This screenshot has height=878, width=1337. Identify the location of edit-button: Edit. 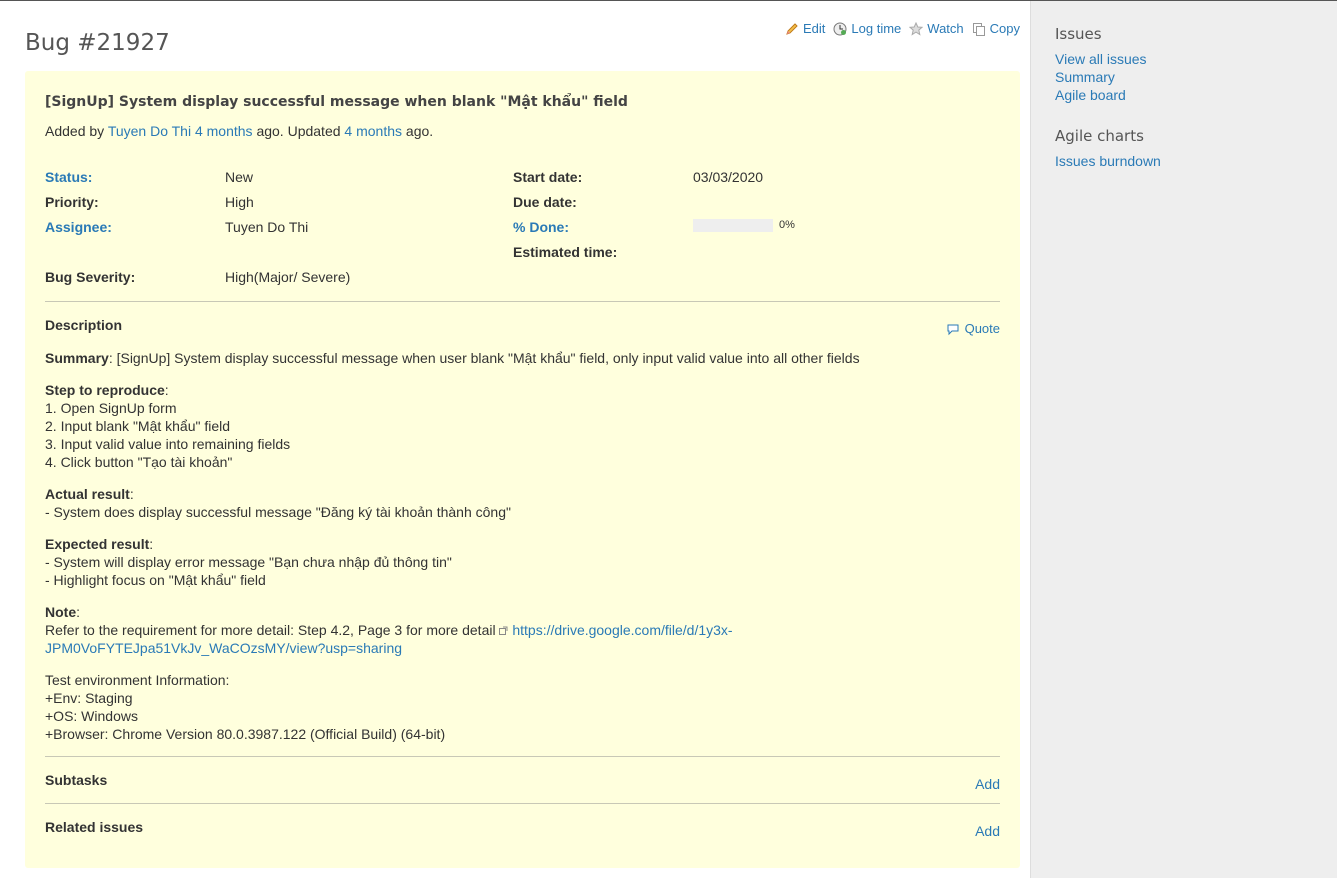
(805, 28).